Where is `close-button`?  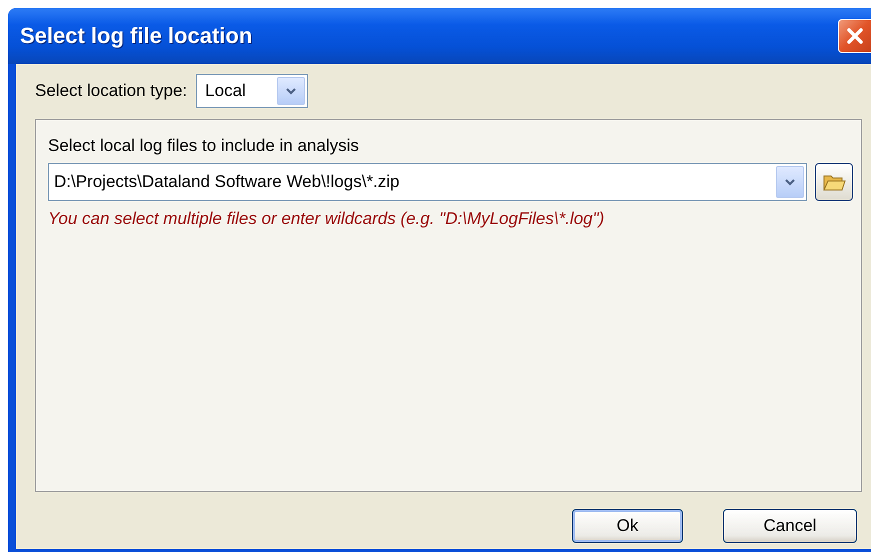
close-button is located at coordinates (854, 36).